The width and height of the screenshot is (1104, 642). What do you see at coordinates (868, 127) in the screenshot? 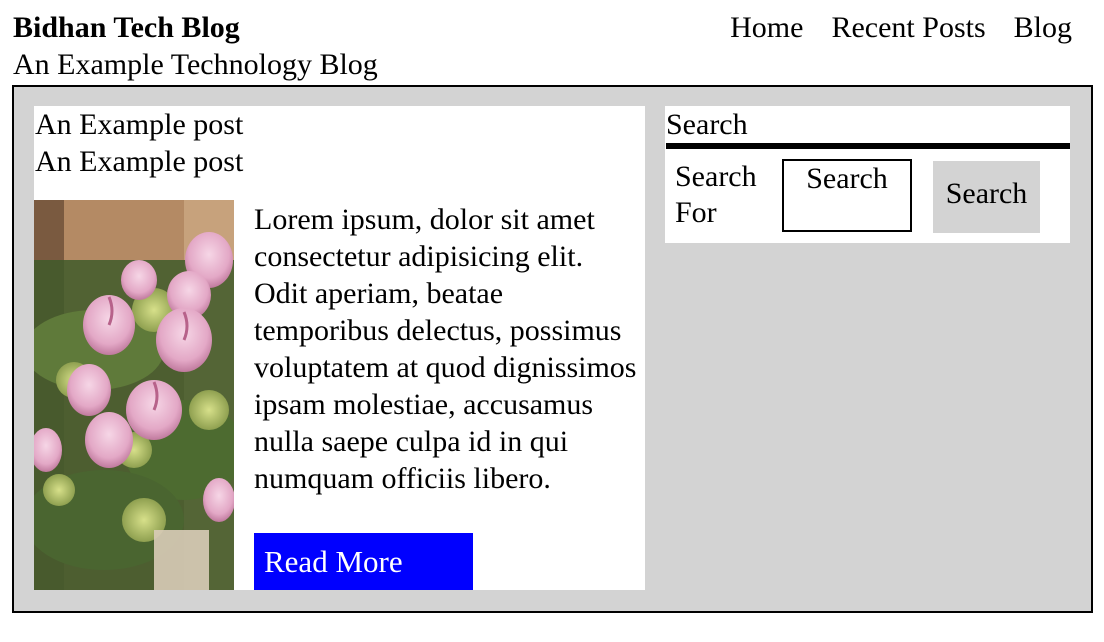
I see `search-heading: Search` at bounding box center [868, 127].